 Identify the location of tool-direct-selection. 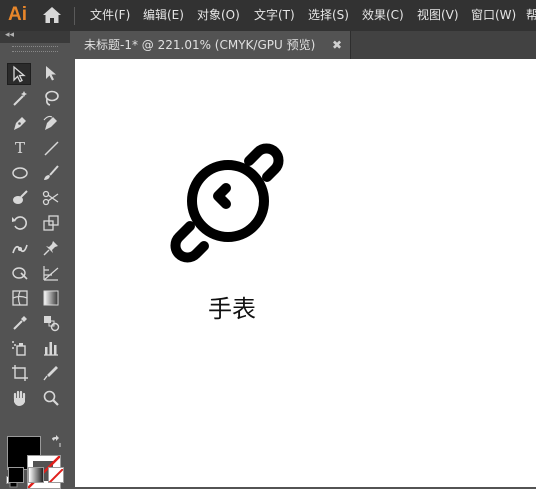
(51, 73).